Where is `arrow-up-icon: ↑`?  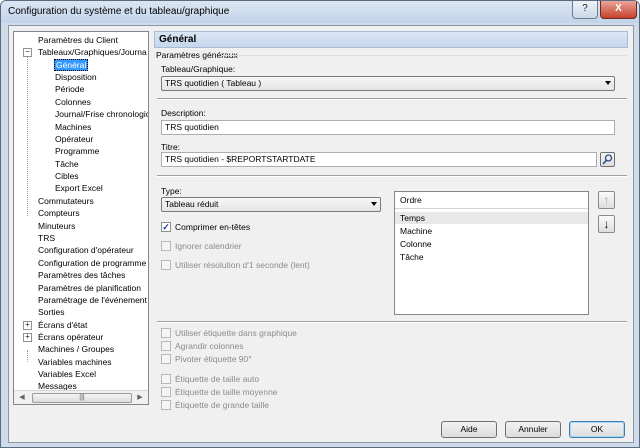 arrow-up-icon: ↑ is located at coordinates (606, 200).